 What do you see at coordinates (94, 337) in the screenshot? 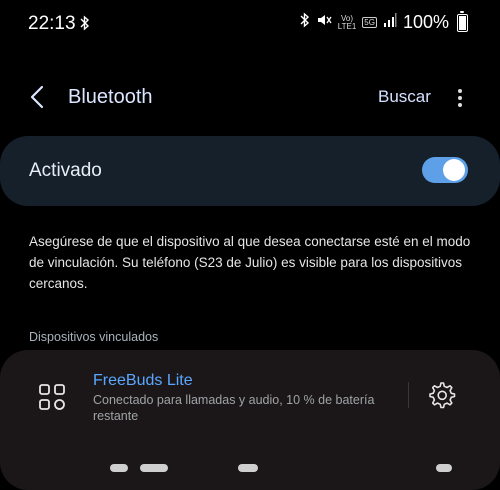
I see `paired-devices-header: Dispositivos vinculados` at bounding box center [94, 337].